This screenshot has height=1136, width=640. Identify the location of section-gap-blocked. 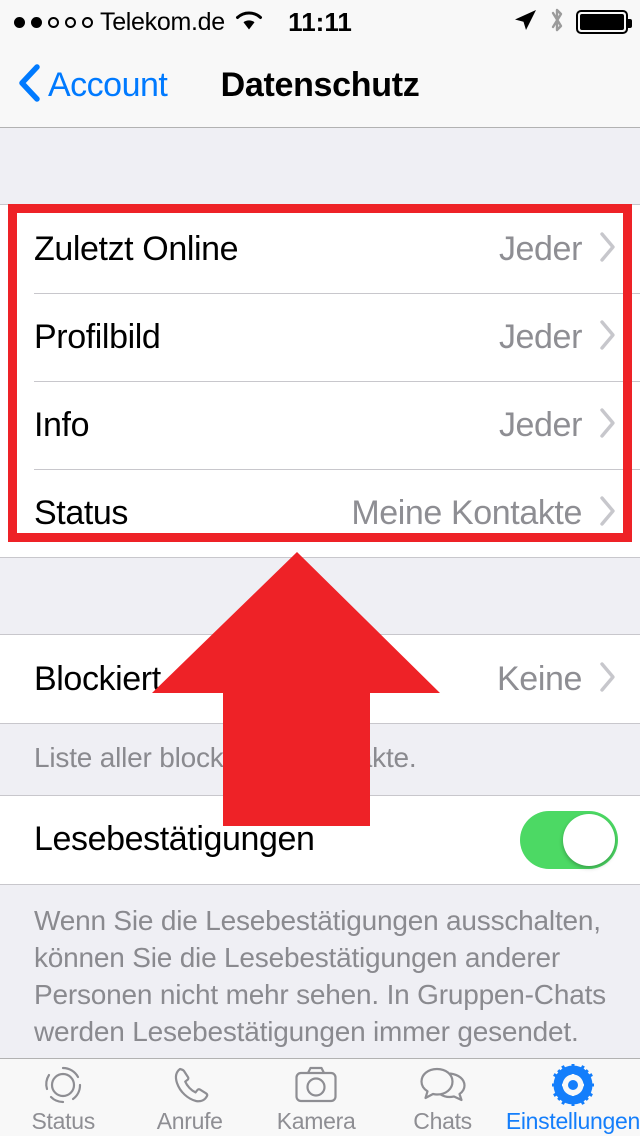
(320, 596).